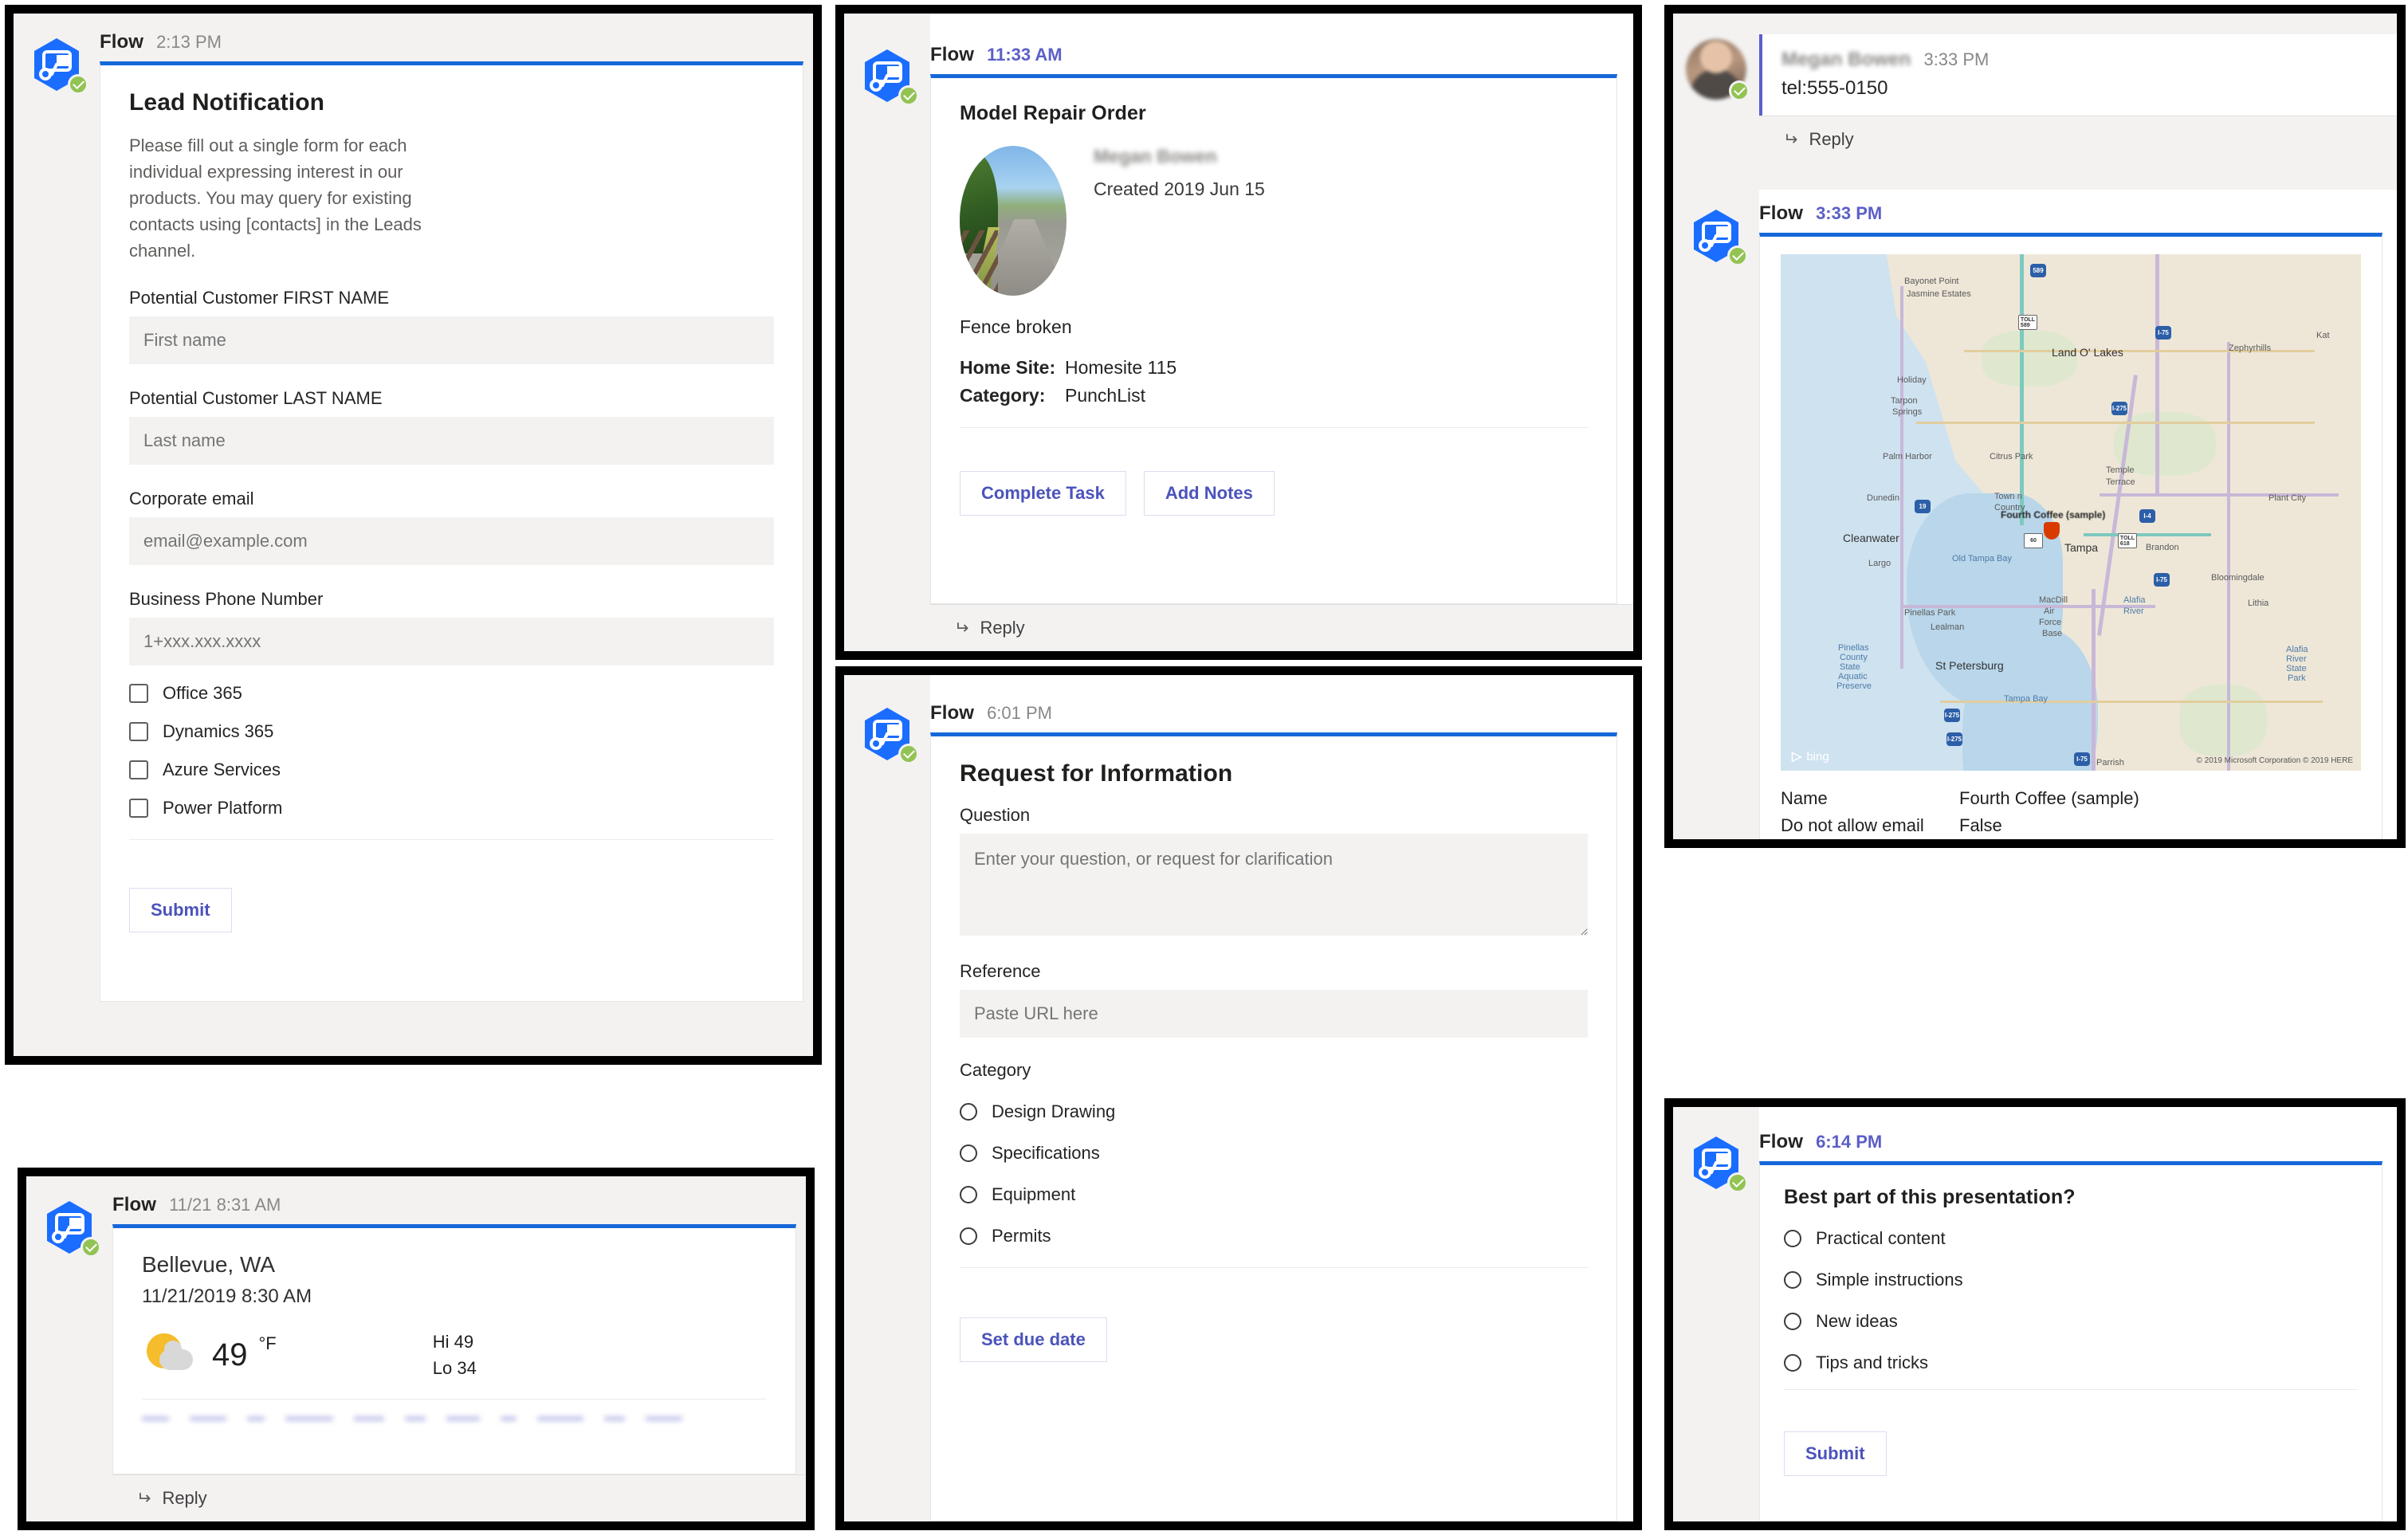 This screenshot has width=2408, height=1535. Describe the element at coordinates (454, 1418) in the screenshot. I see `weather-forecast-clipped` at that location.